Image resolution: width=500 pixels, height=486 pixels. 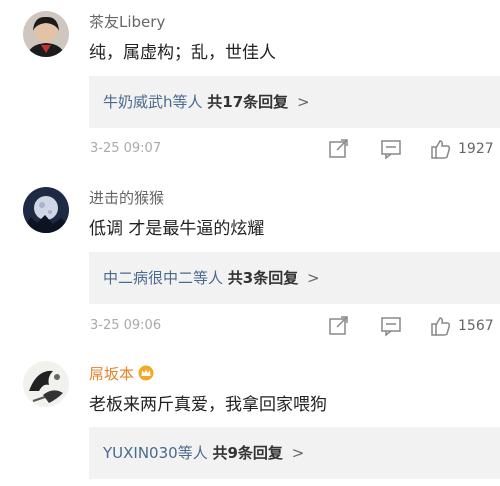 I want to click on reply-users: 牛奶威武h等人, so click(x=153, y=102).